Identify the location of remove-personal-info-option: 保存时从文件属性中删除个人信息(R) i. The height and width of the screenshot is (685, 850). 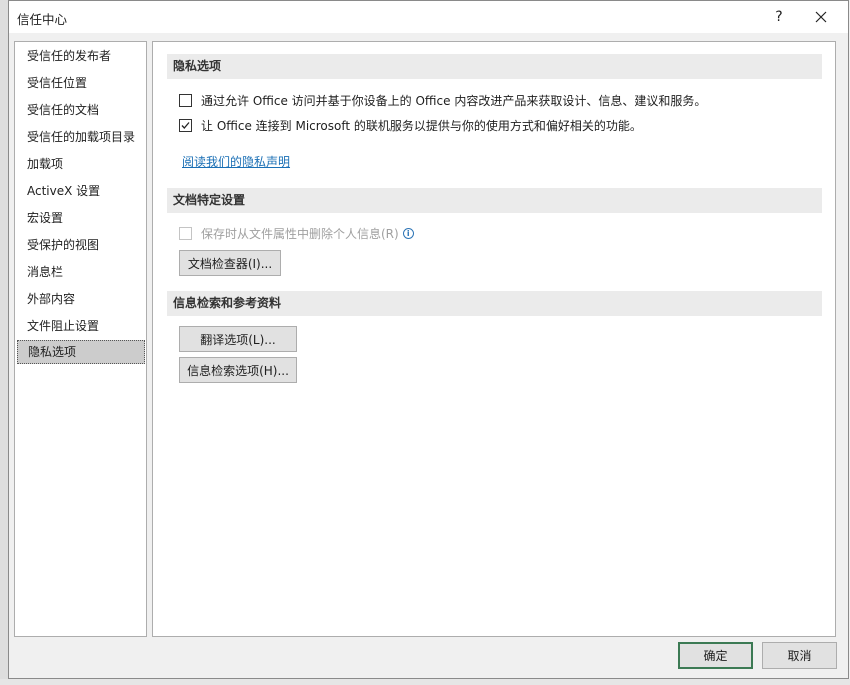
(296, 233).